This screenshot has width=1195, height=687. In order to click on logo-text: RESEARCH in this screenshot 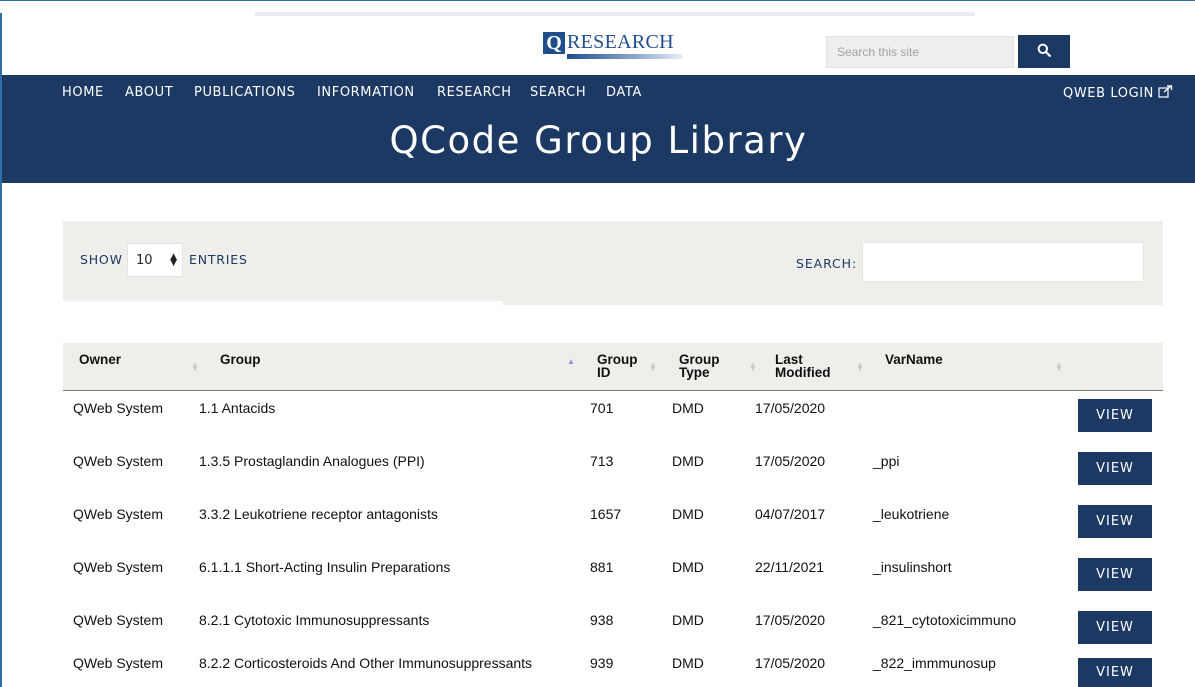, I will do `click(620, 42)`.